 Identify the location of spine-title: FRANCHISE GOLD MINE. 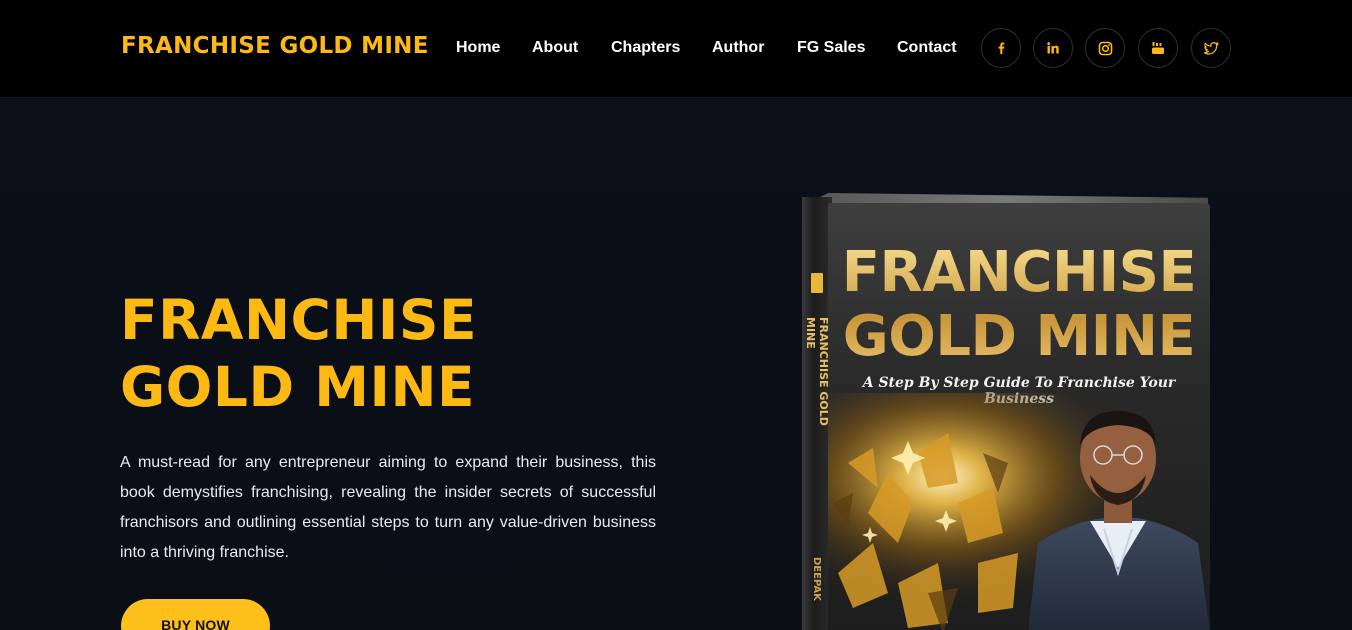
(817, 371).